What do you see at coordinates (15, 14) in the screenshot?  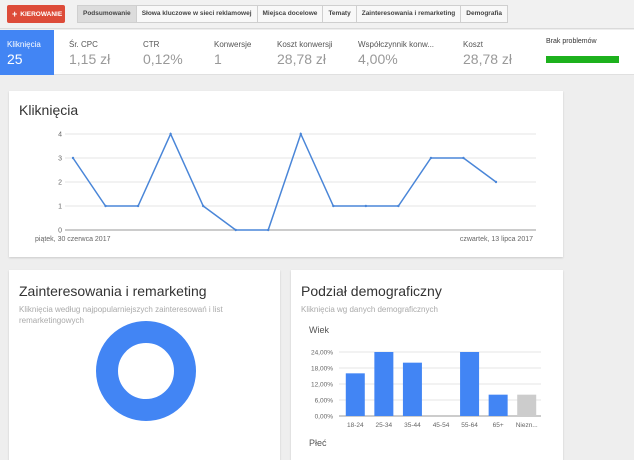 I see `plus-icon: +` at bounding box center [15, 14].